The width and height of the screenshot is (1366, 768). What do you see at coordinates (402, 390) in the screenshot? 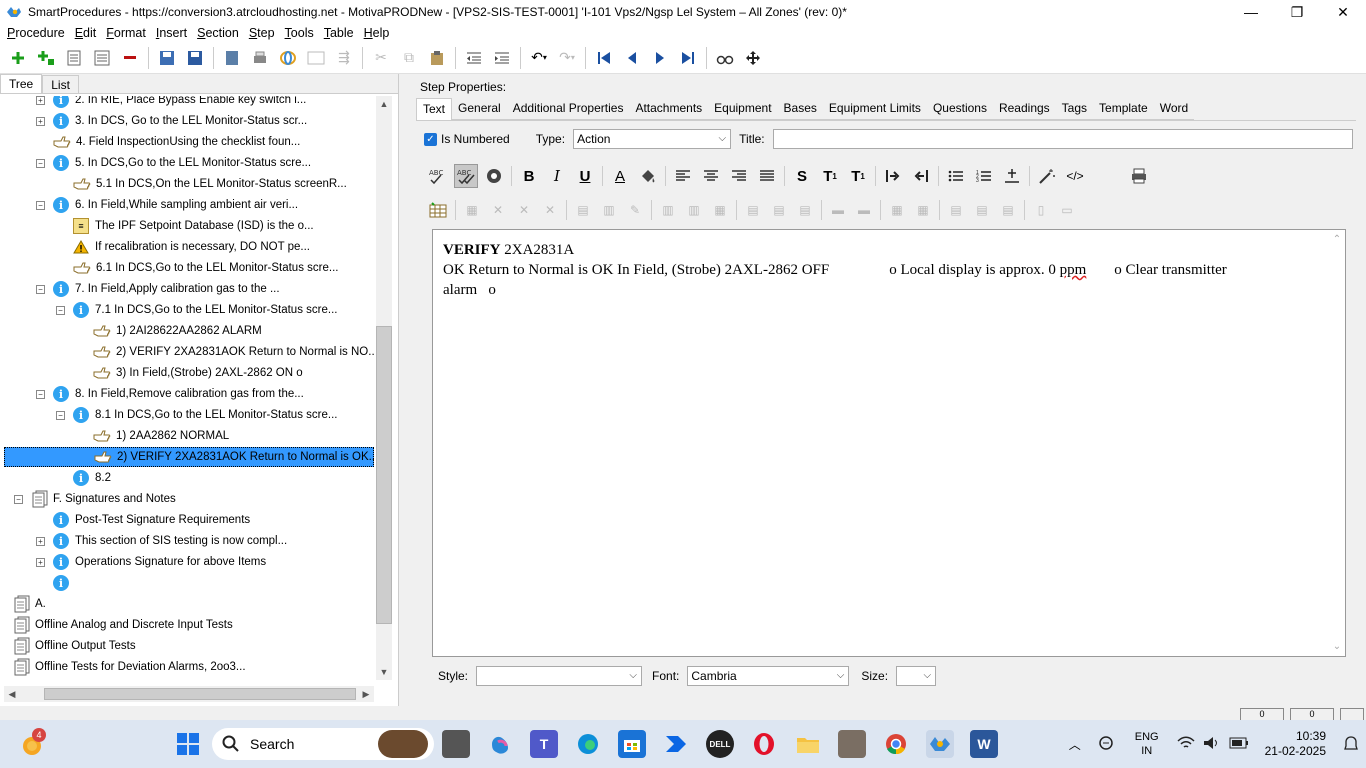
I see `panel-splitter` at bounding box center [402, 390].